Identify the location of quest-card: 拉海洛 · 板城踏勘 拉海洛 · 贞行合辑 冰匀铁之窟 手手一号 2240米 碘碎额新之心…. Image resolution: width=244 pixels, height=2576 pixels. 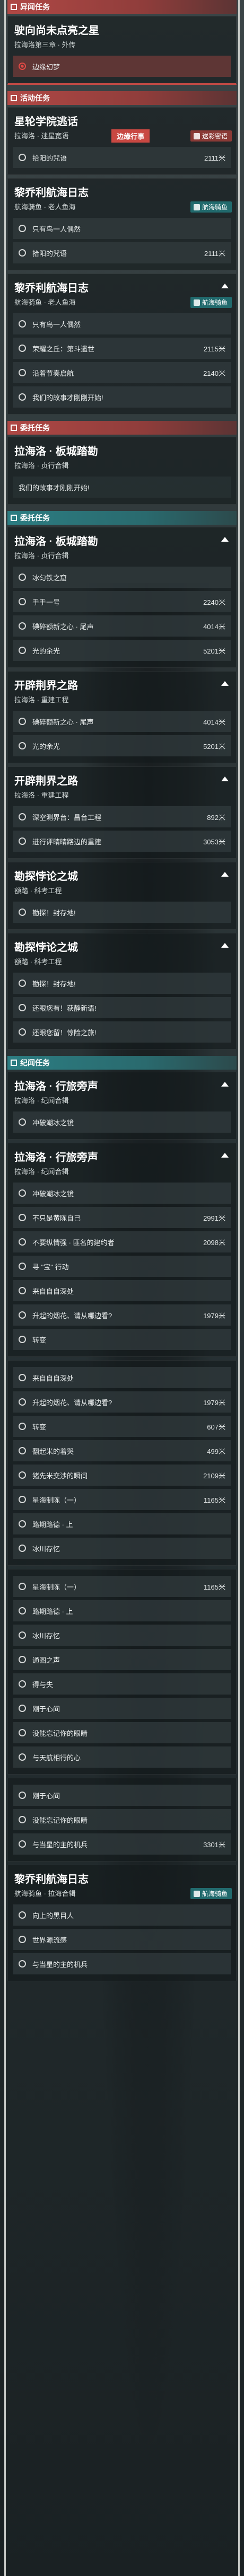
(122, 597).